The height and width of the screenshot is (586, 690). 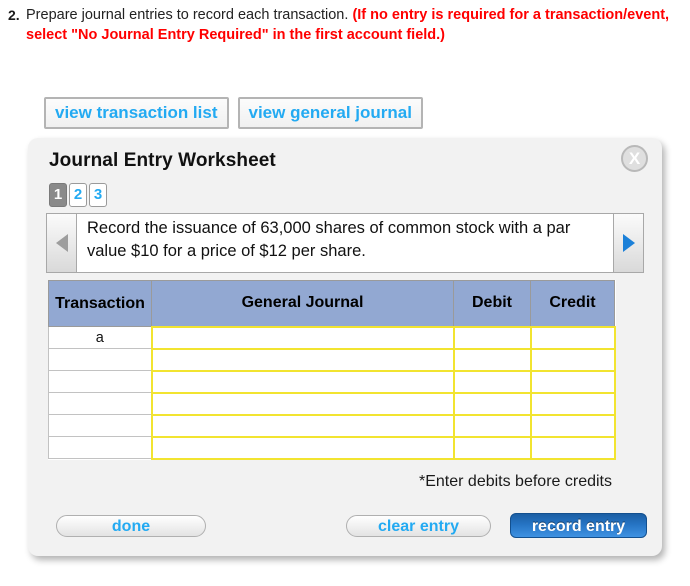 What do you see at coordinates (58, 195) in the screenshot?
I see `page-tab-1: 1` at bounding box center [58, 195].